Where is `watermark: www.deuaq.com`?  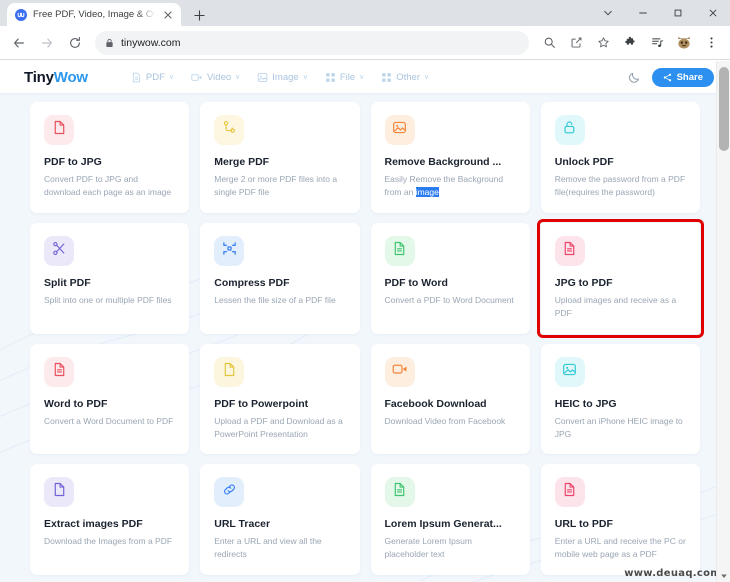 watermark: www.deuaq.com is located at coordinates (672, 573).